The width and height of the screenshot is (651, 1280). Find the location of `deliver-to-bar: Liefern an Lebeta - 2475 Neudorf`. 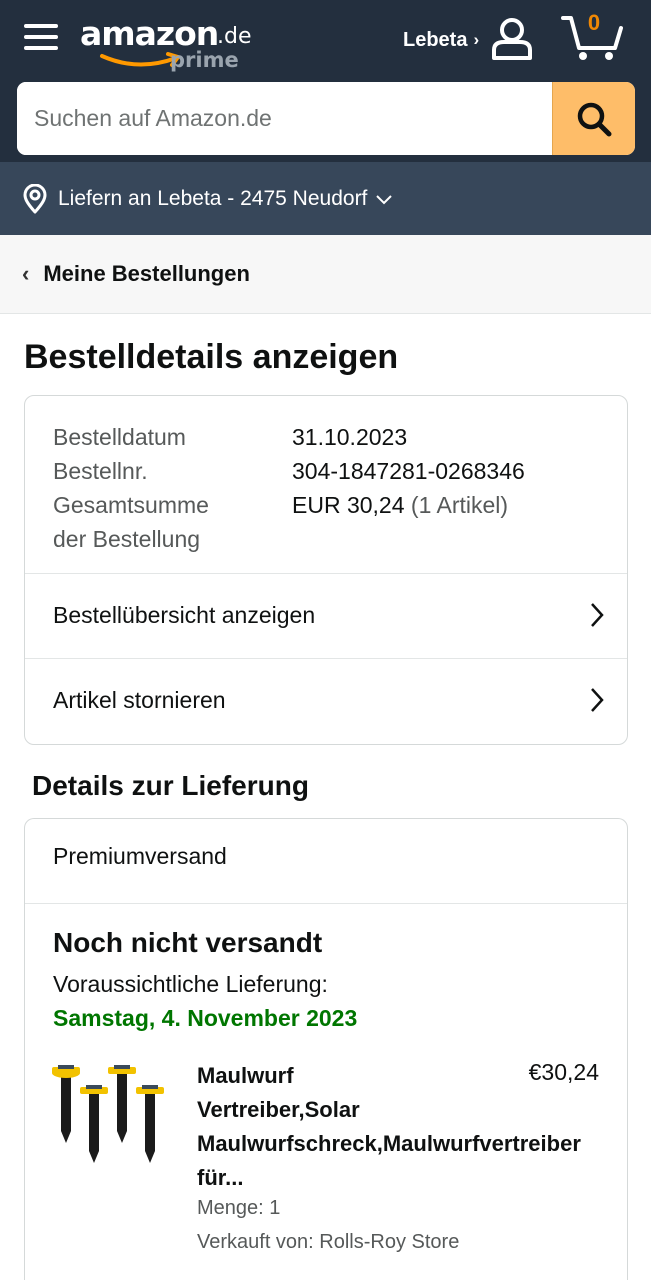

deliver-to-bar: Liefern an Lebeta - 2475 Neudorf is located at coordinates (325, 198).